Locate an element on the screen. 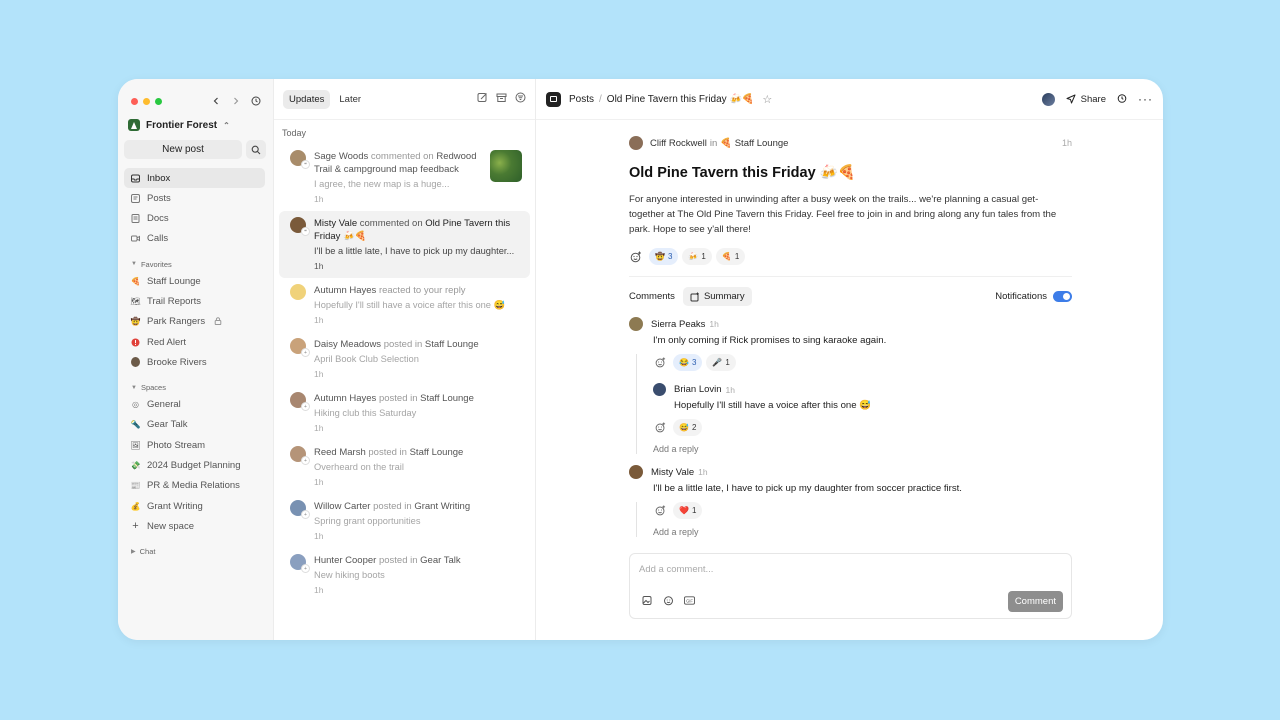 The height and width of the screenshot is (720, 1280). reaction-pill: 😂 3 is located at coordinates (688, 362).